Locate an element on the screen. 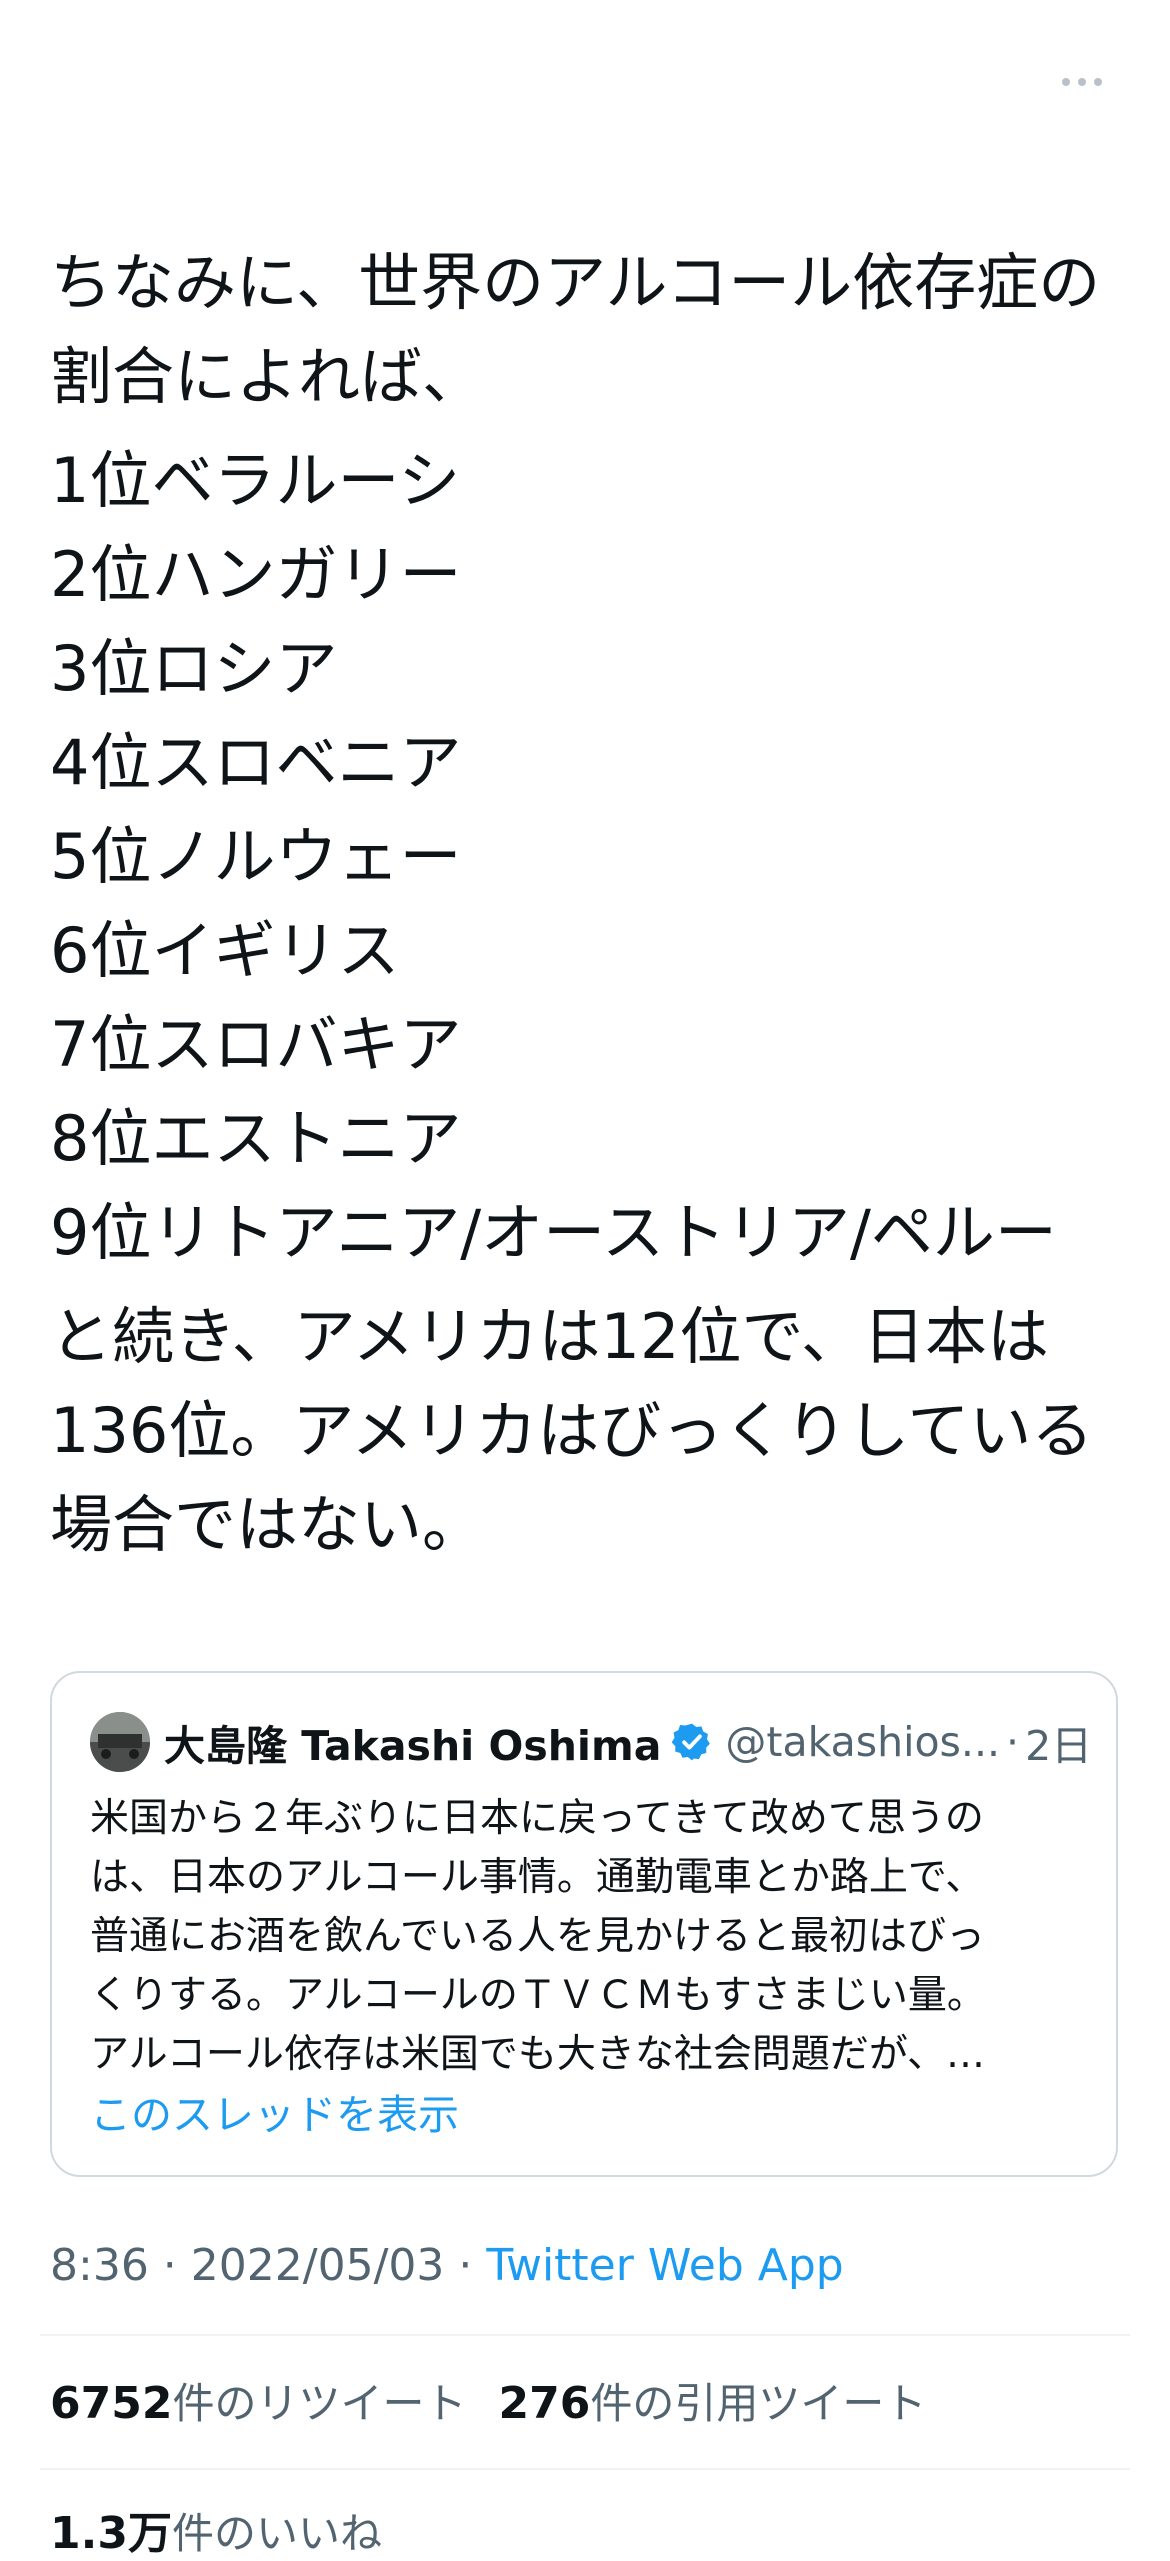 Image resolution: width=1170 pixels, height=2561 pixels. show-thread-link: このスレッドを表示 is located at coordinates (274, 2111).